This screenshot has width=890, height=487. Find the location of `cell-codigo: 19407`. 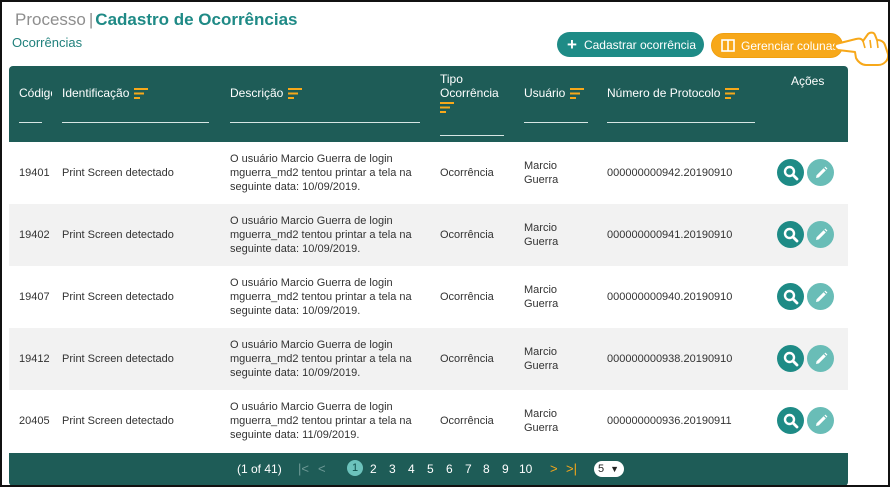

cell-codigo: 19407 is located at coordinates (34, 297).